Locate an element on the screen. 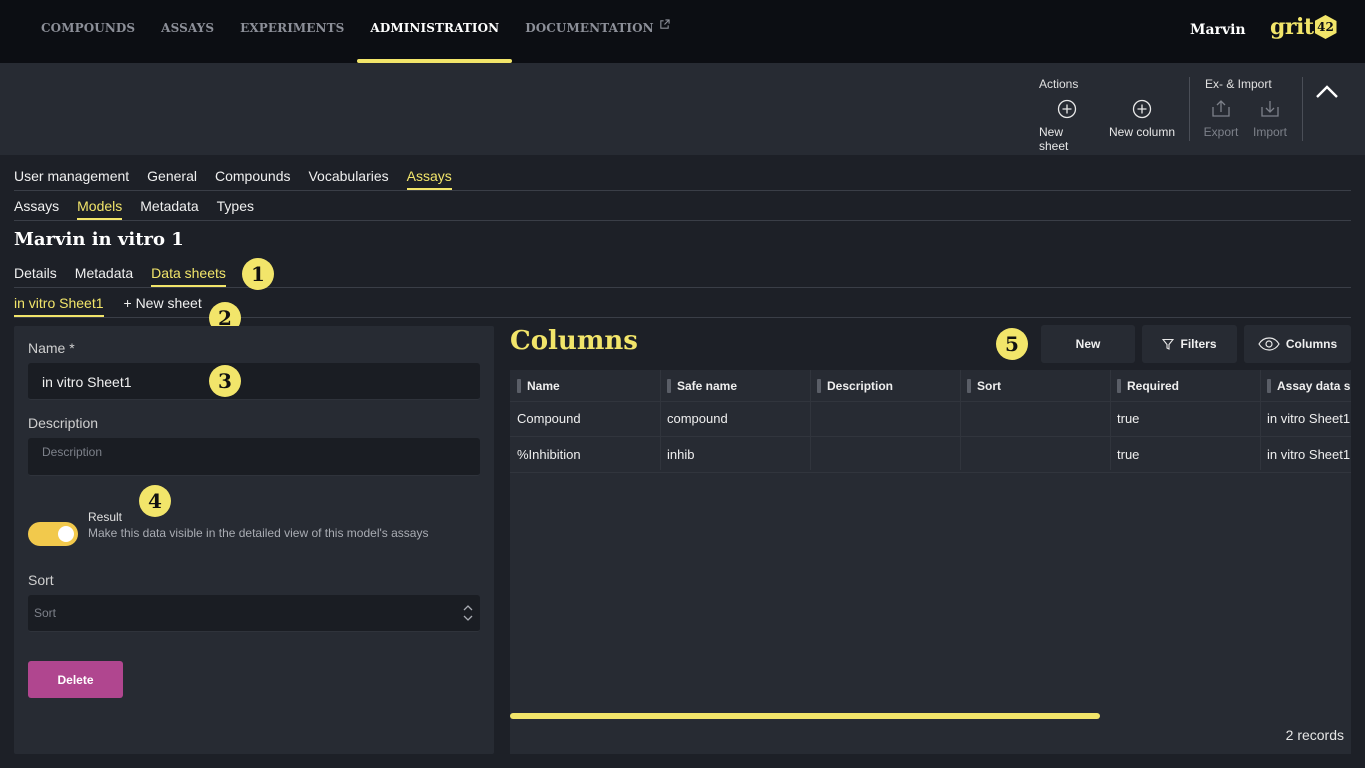 The image size is (1365, 768). result-title: Result is located at coordinates (105, 517).